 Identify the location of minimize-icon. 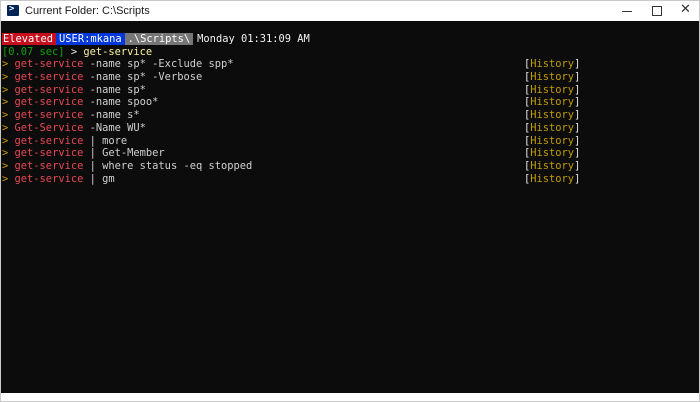
(627, 11).